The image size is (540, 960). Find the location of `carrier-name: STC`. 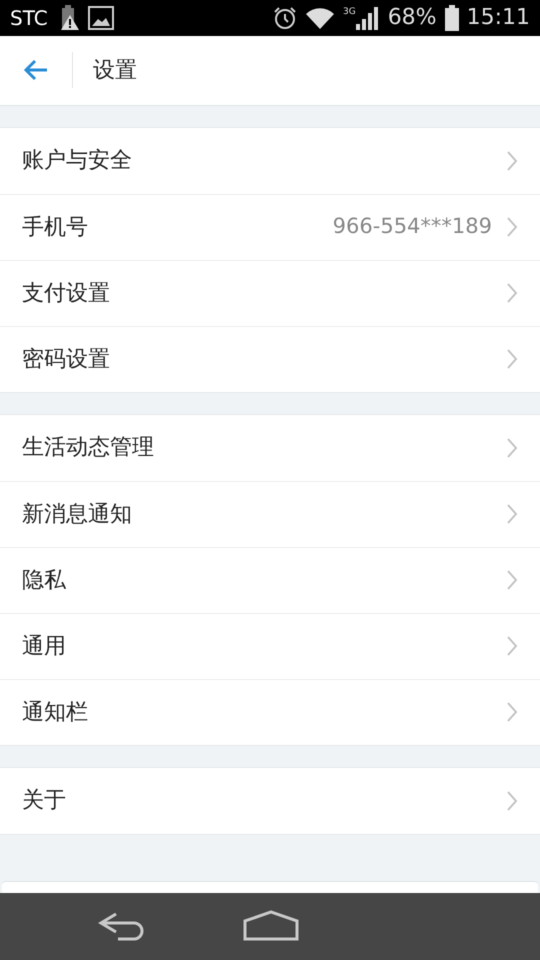

carrier-name: STC is located at coordinates (29, 18).